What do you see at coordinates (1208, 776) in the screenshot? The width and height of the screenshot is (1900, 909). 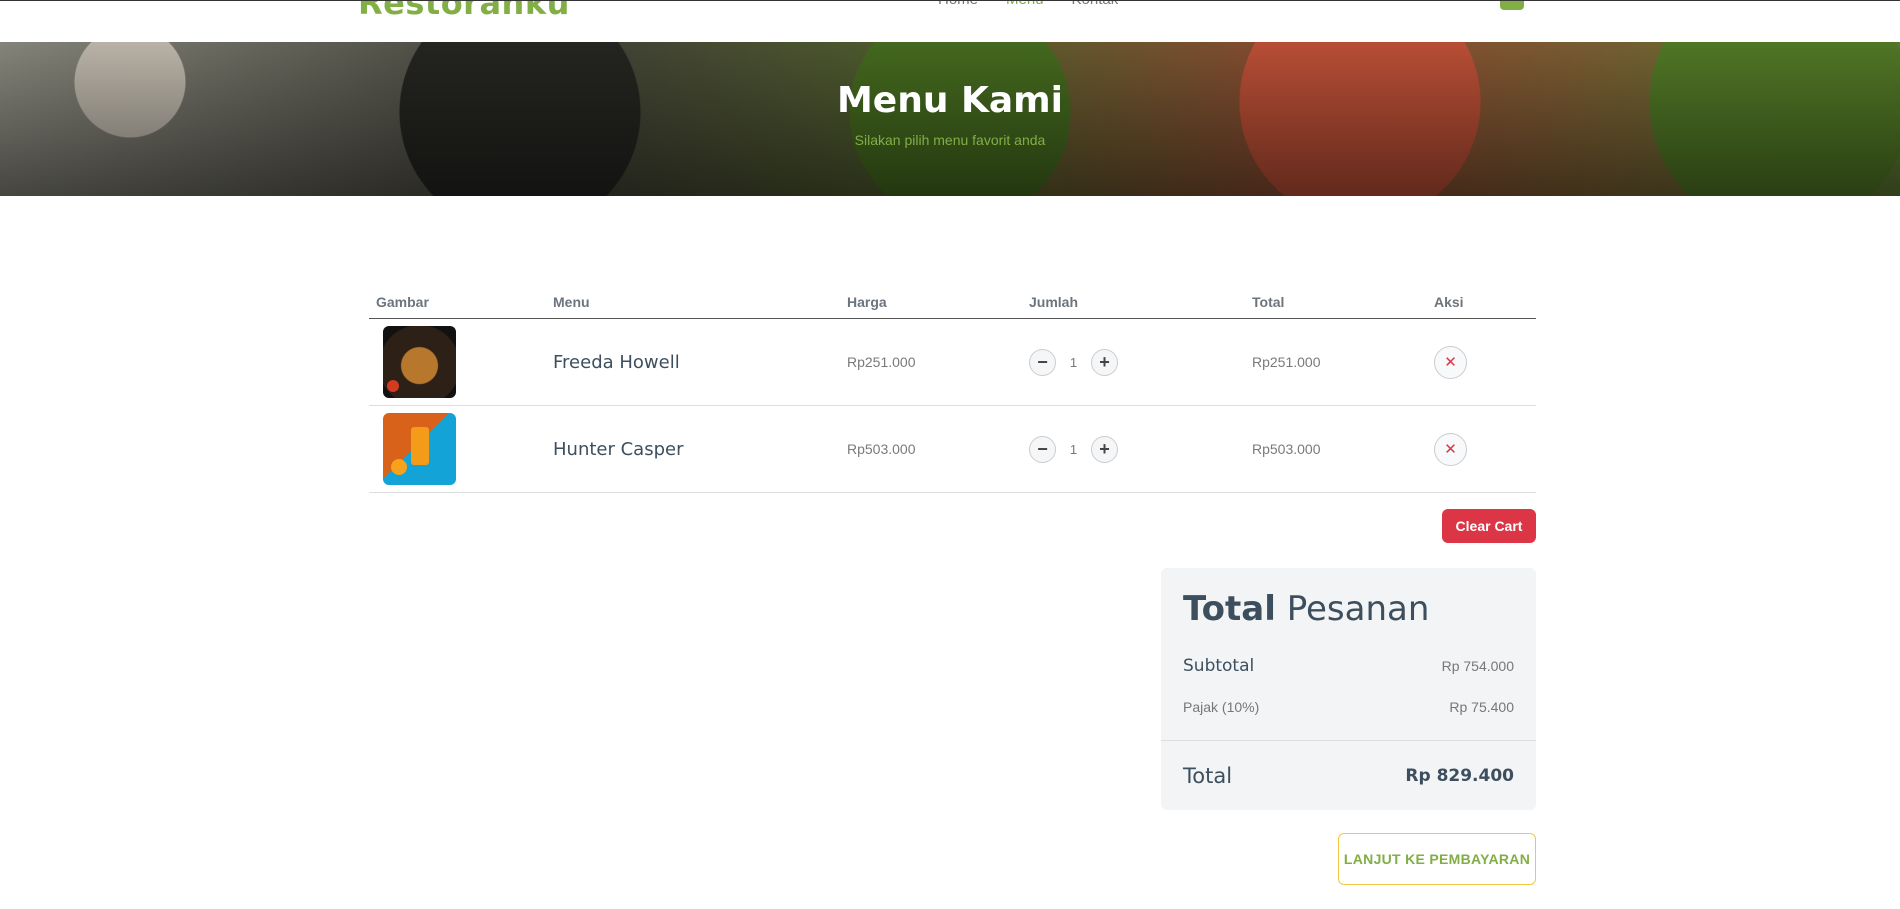 I see `total-label: Total` at bounding box center [1208, 776].